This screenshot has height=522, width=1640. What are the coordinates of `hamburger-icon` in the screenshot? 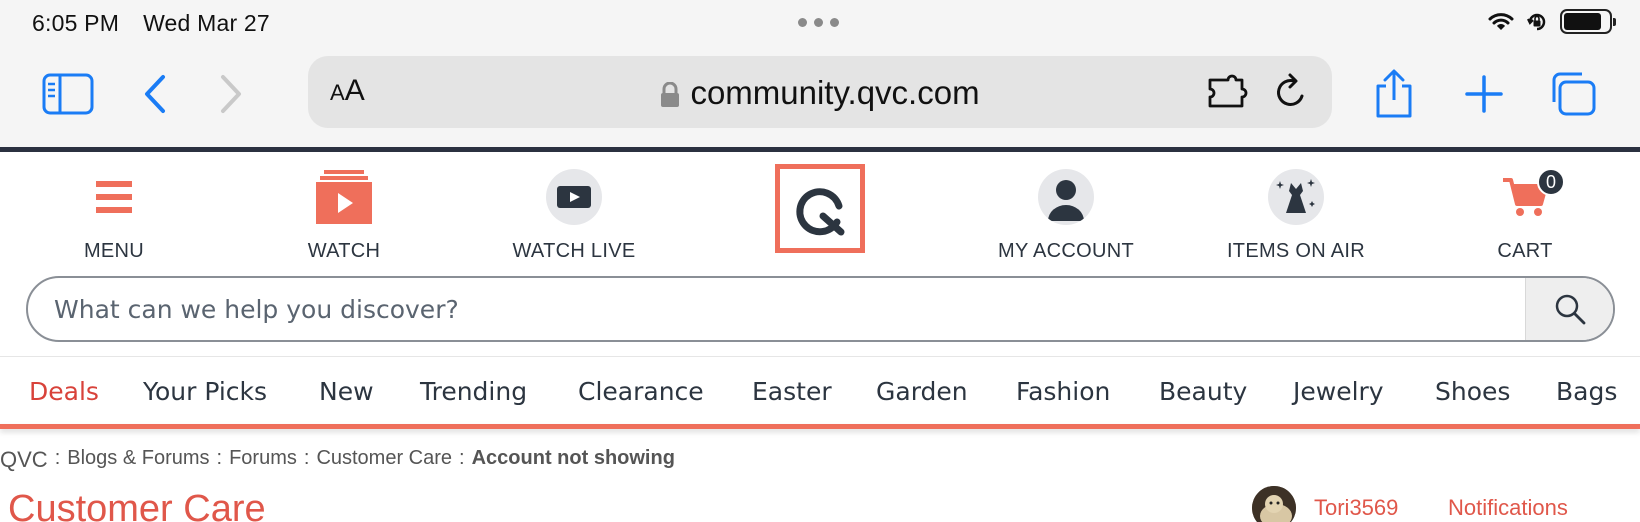 It's located at (114, 197).